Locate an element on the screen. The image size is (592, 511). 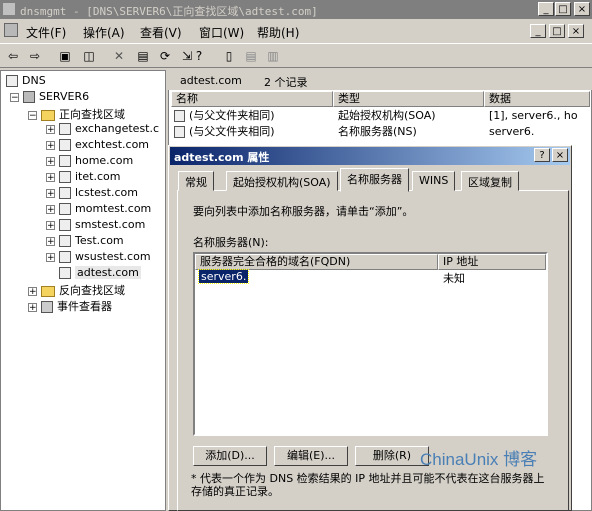
tree-label: itet.com is located at coordinates (98, 176).